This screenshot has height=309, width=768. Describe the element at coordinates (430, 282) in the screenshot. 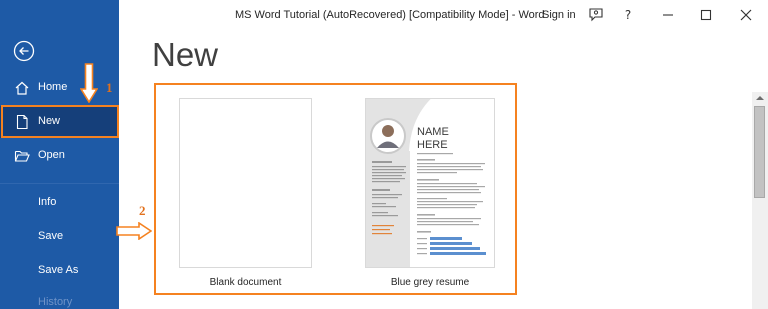

I see `resume-template-label: Blue grey resume` at that location.